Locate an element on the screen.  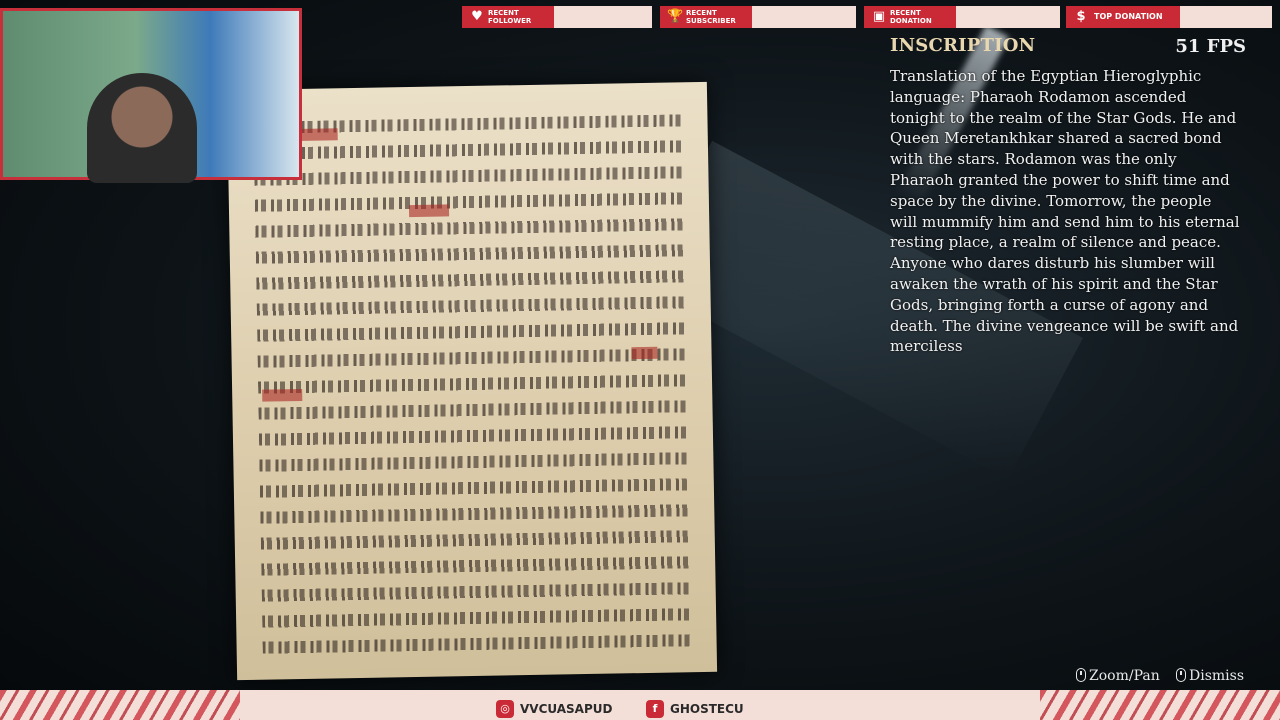
instagram-handle: ◎ VVCUASAPUD is located at coordinates (554, 709).